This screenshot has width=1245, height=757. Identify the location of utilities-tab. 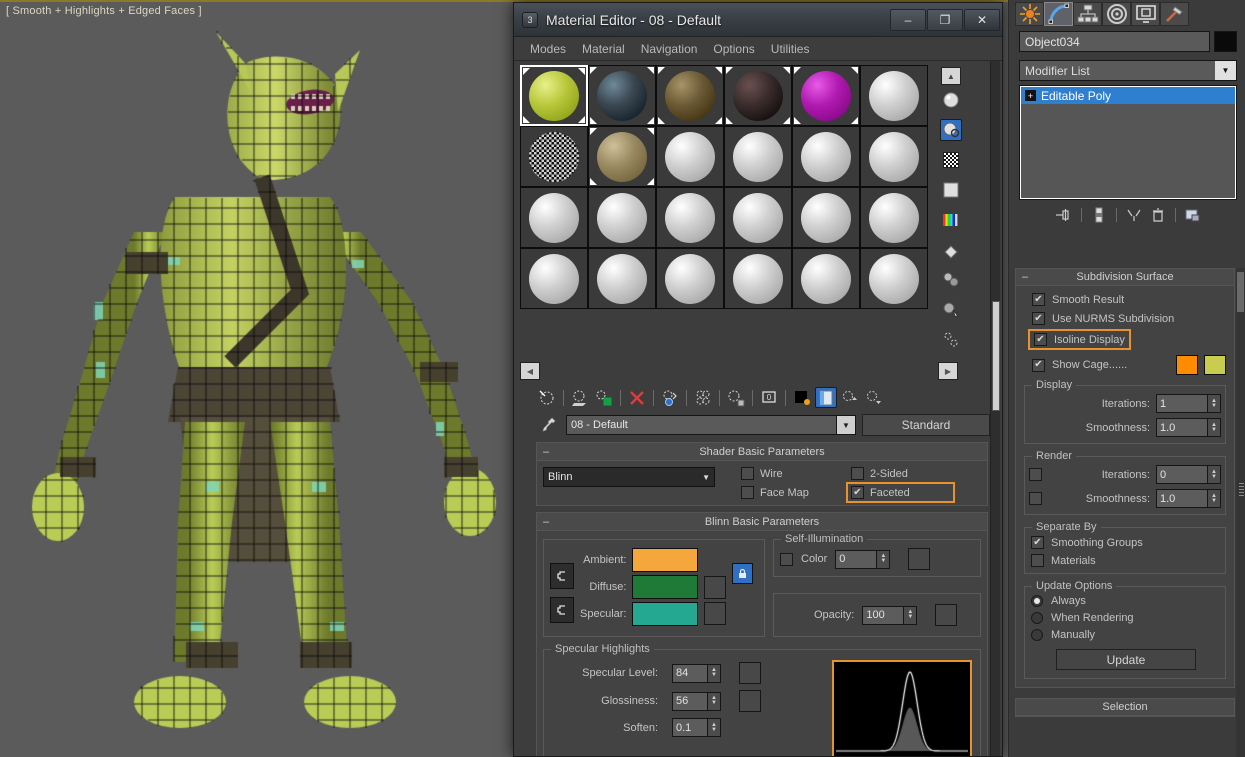
(1174, 14).